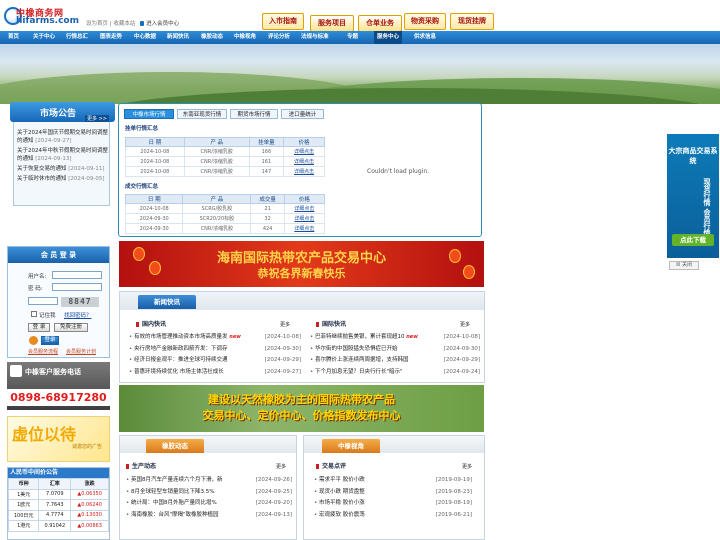 Image resolution: width=720 pixels, height=540 pixels. I want to click on close-ad-button: ☒ 关闭, so click(684, 265).